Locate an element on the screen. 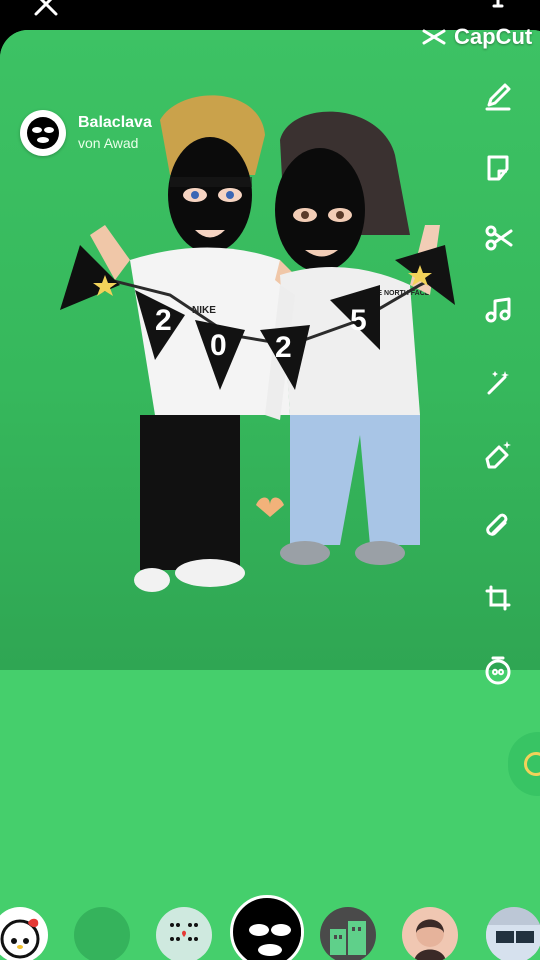 Image resolution: width=540 pixels, height=960 pixels. lens-info: Balaclava von Awad is located at coordinates (86, 133).